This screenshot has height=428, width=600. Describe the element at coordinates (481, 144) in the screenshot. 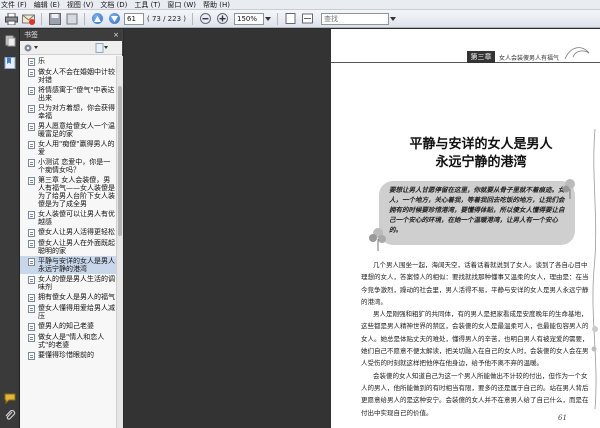

I see `article-title-line1: 平静与安详的女人是男人` at that location.